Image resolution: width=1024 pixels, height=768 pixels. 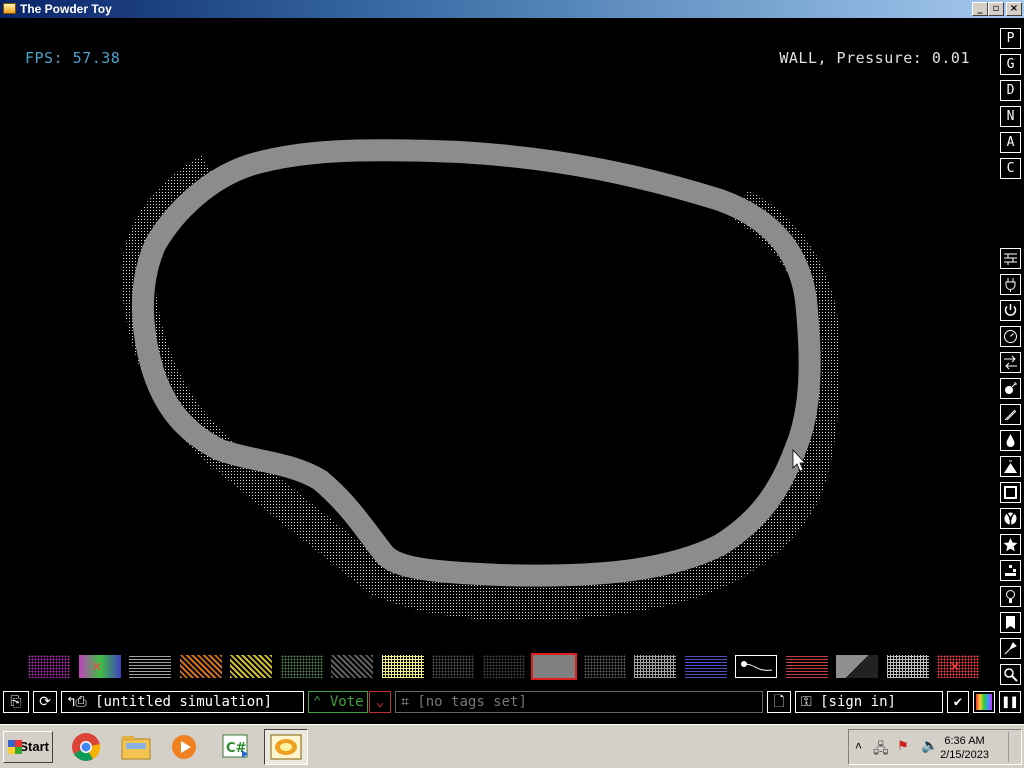 I want to click on new-simulation-button: 🗋, so click(x=779, y=702).